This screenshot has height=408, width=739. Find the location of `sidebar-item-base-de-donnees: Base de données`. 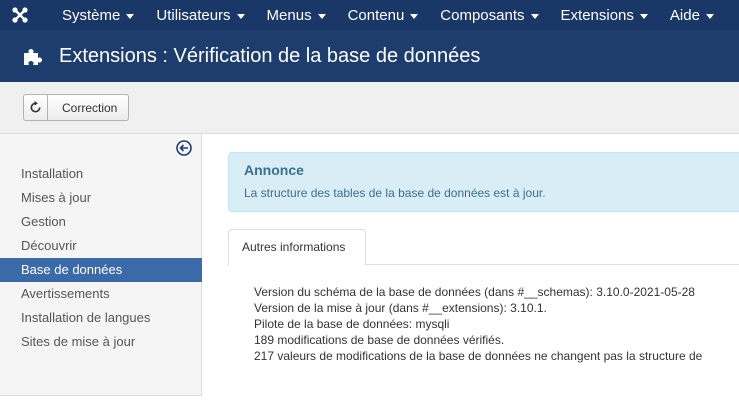

sidebar-item-base-de-donnees: Base de données is located at coordinates (101, 270).